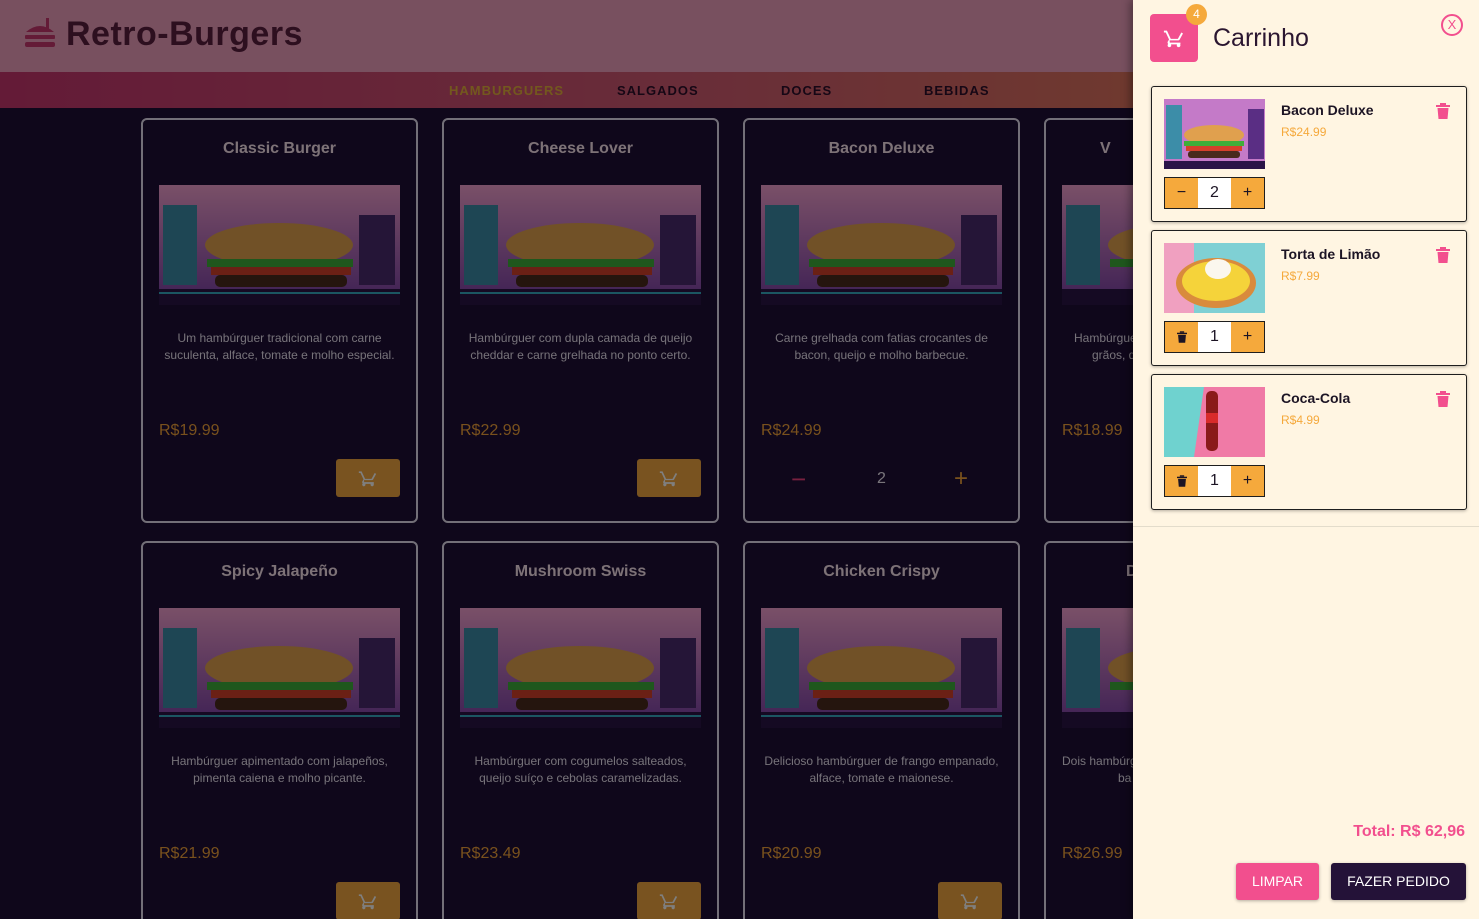 This screenshot has width=1479, height=919. What do you see at coordinates (1304, 132) in the screenshot?
I see `cart-item-price: R$24.99` at bounding box center [1304, 132].